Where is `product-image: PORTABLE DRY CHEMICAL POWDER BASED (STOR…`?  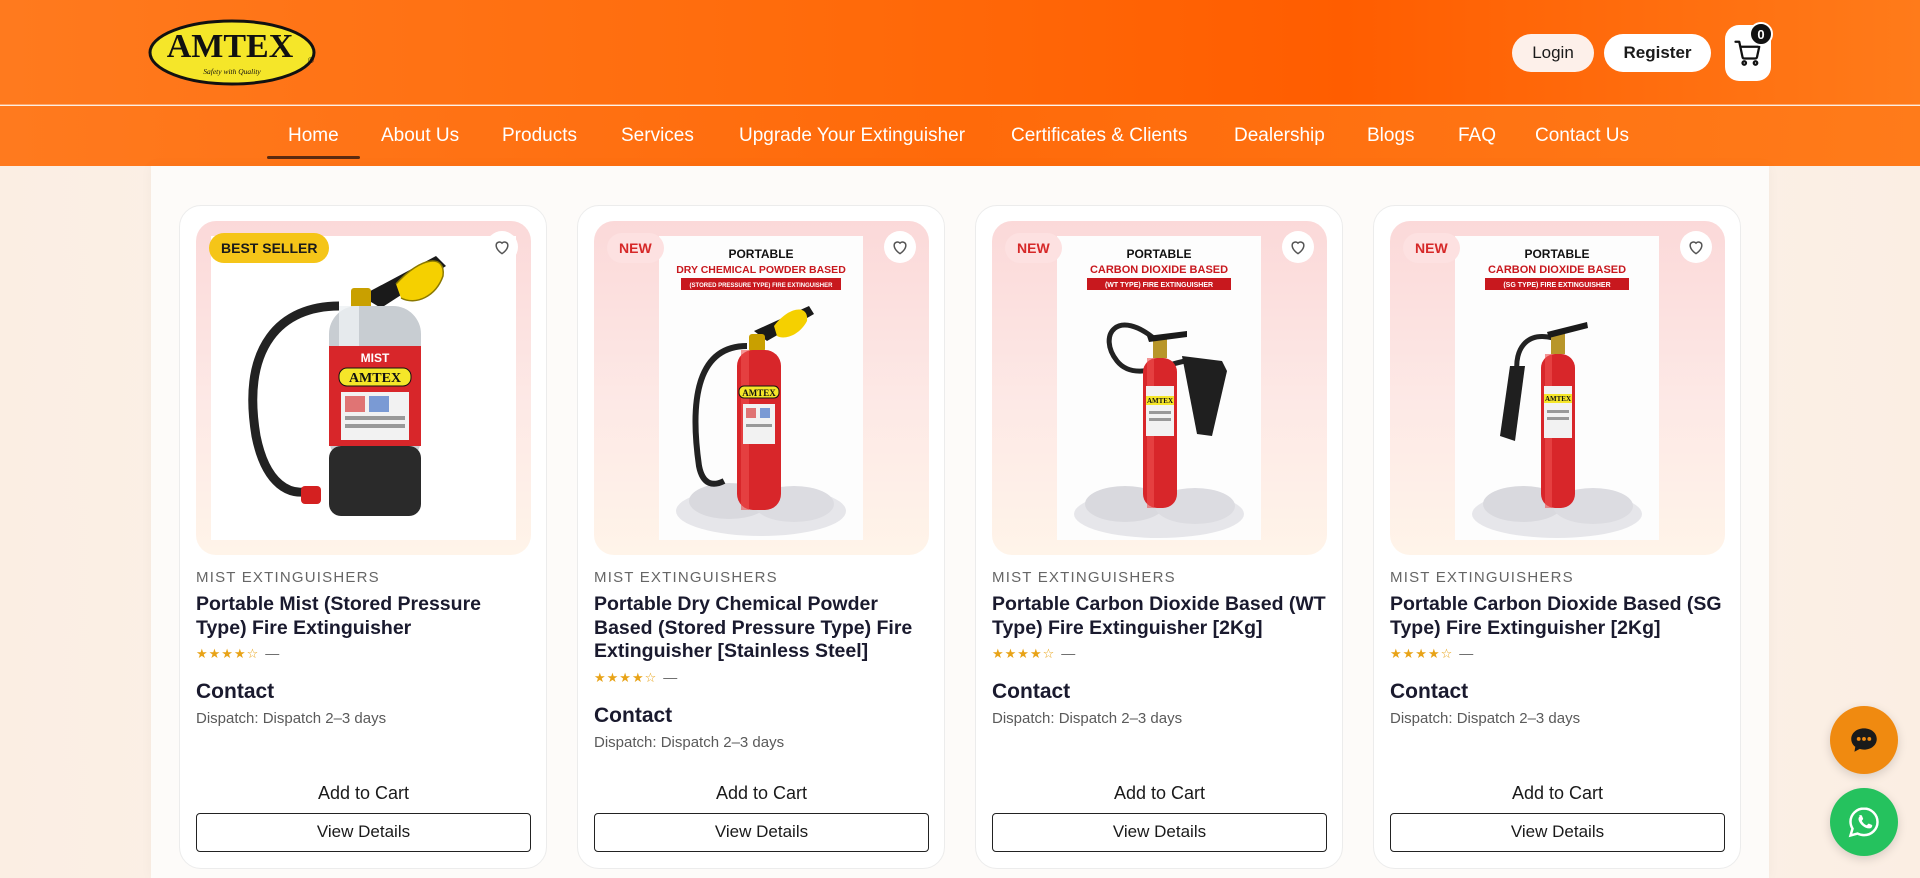 product-image: PORTABLE DRY CHEMICAL POWDER BASED (STOR… is located at coordinates (761, 388).